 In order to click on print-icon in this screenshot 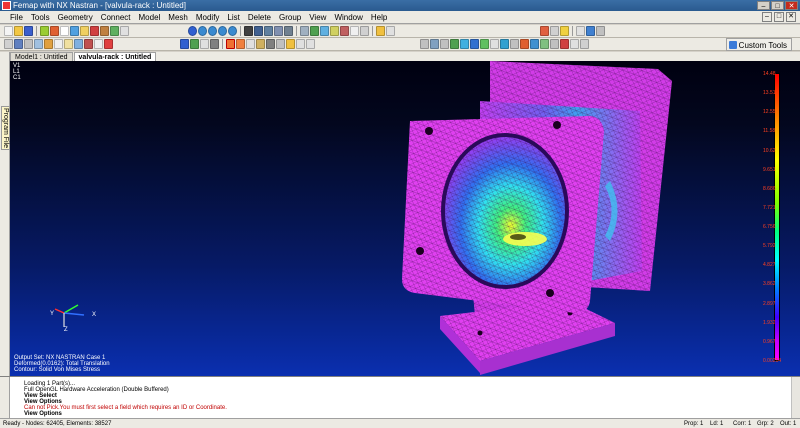, I will do `click(64, 31)`.